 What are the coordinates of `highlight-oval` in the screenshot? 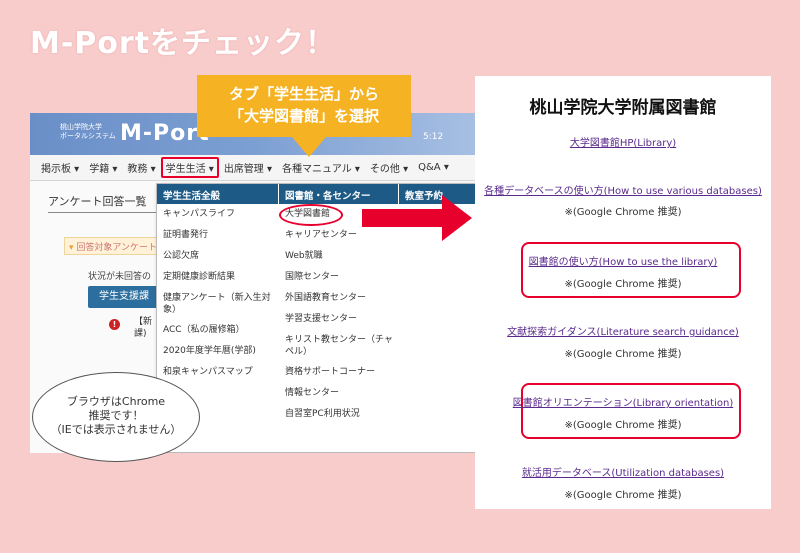 It's located at (311, 215).